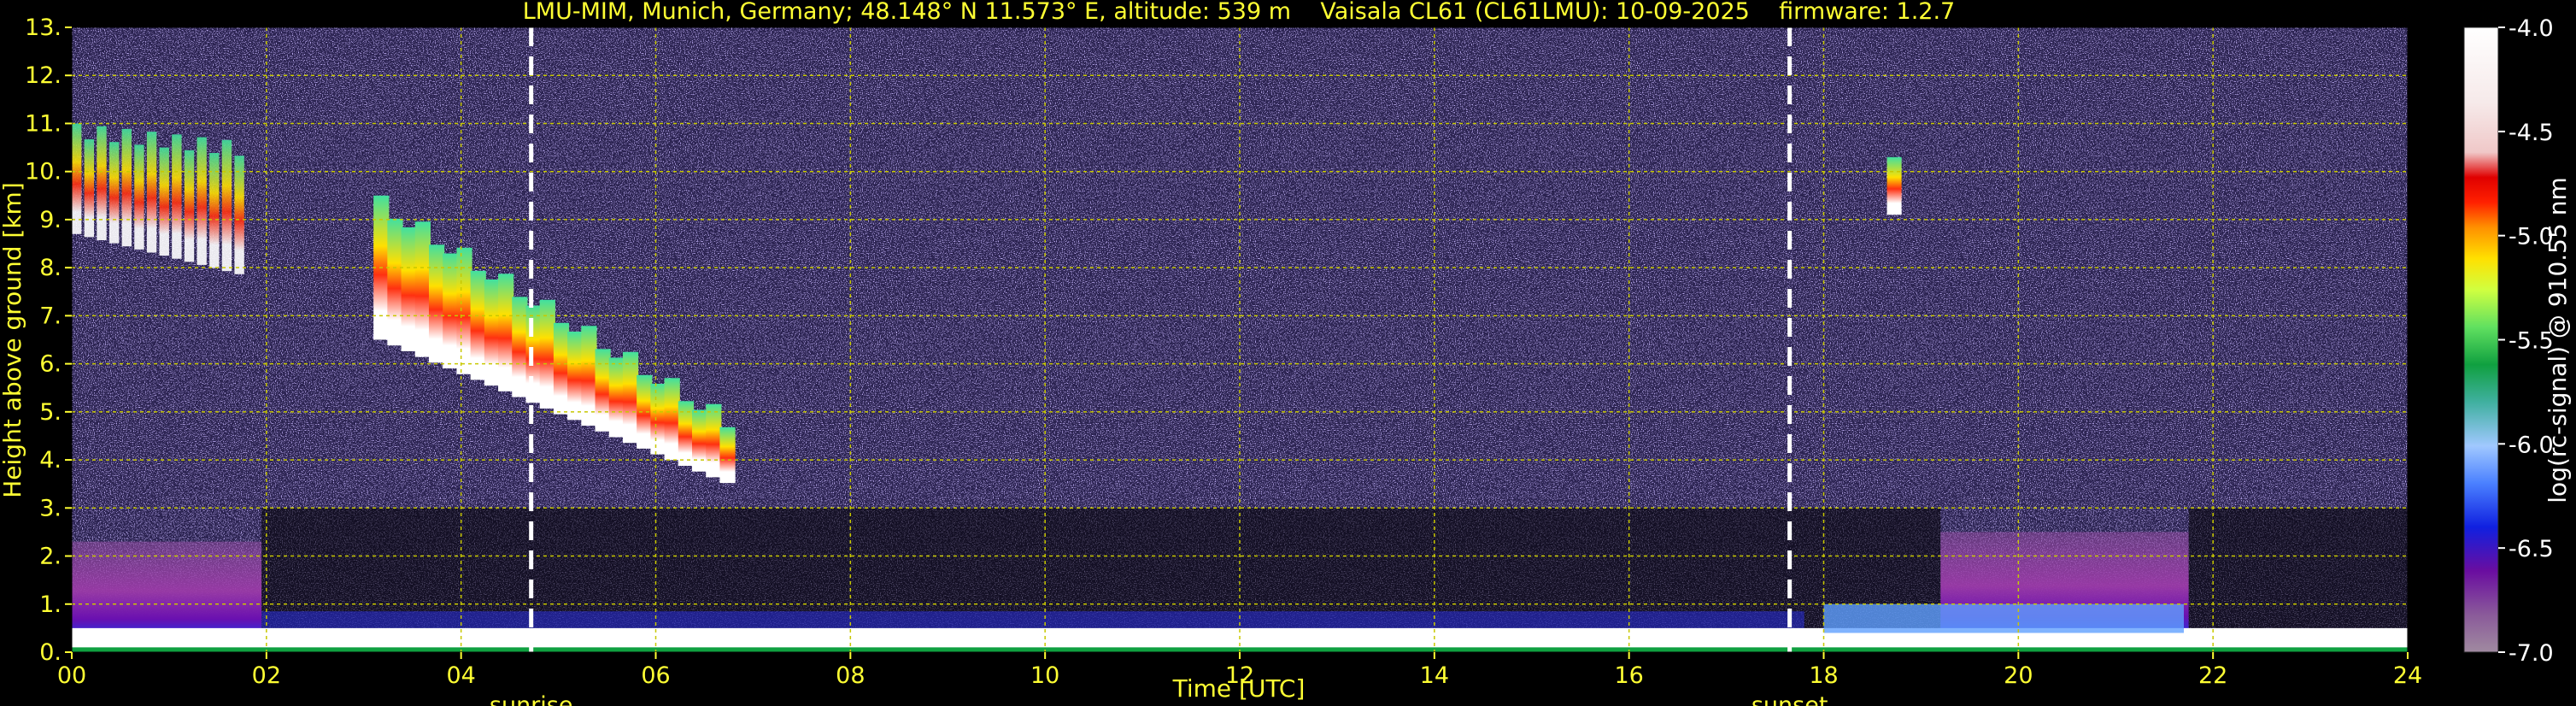 Image resolution: width=2576 pixels, height=706 pixels. I want to click on x-tick-label: 22, so click(2212, 675).